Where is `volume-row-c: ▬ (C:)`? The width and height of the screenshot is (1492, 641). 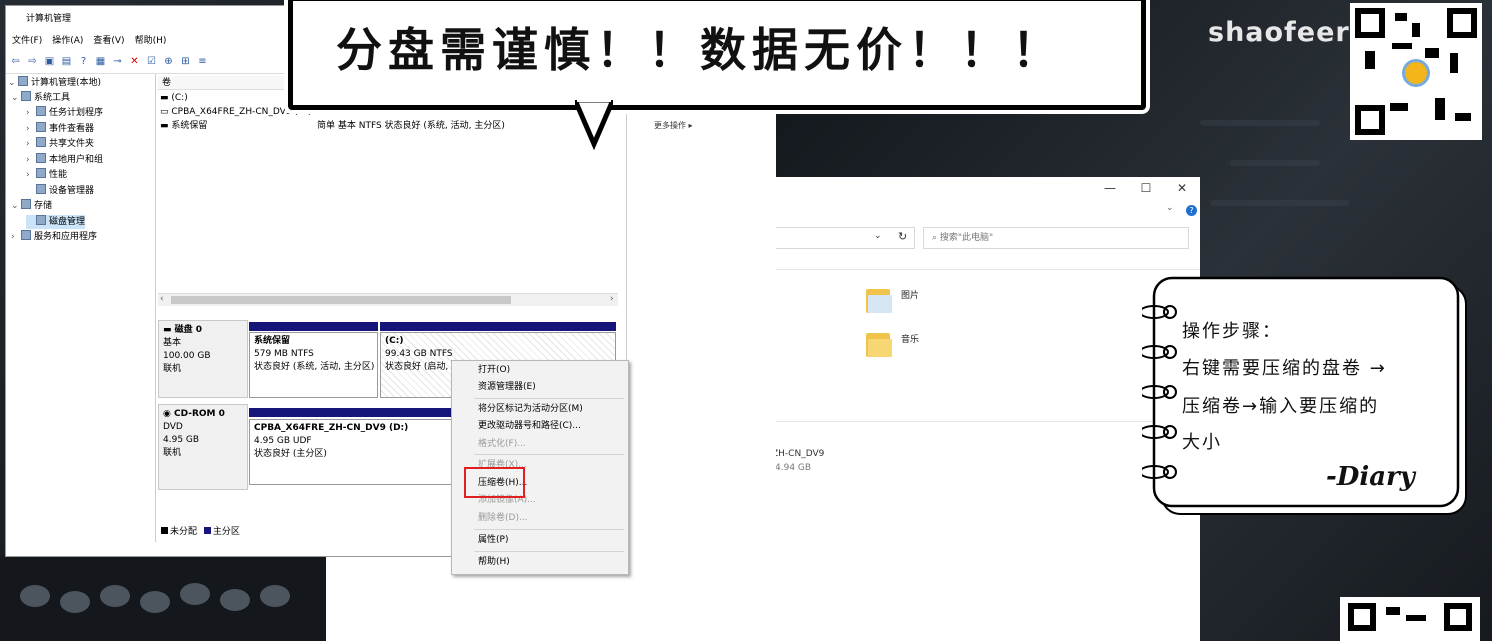 volume-row-c: ▬ (C:) is located at coordinates (174, 98).